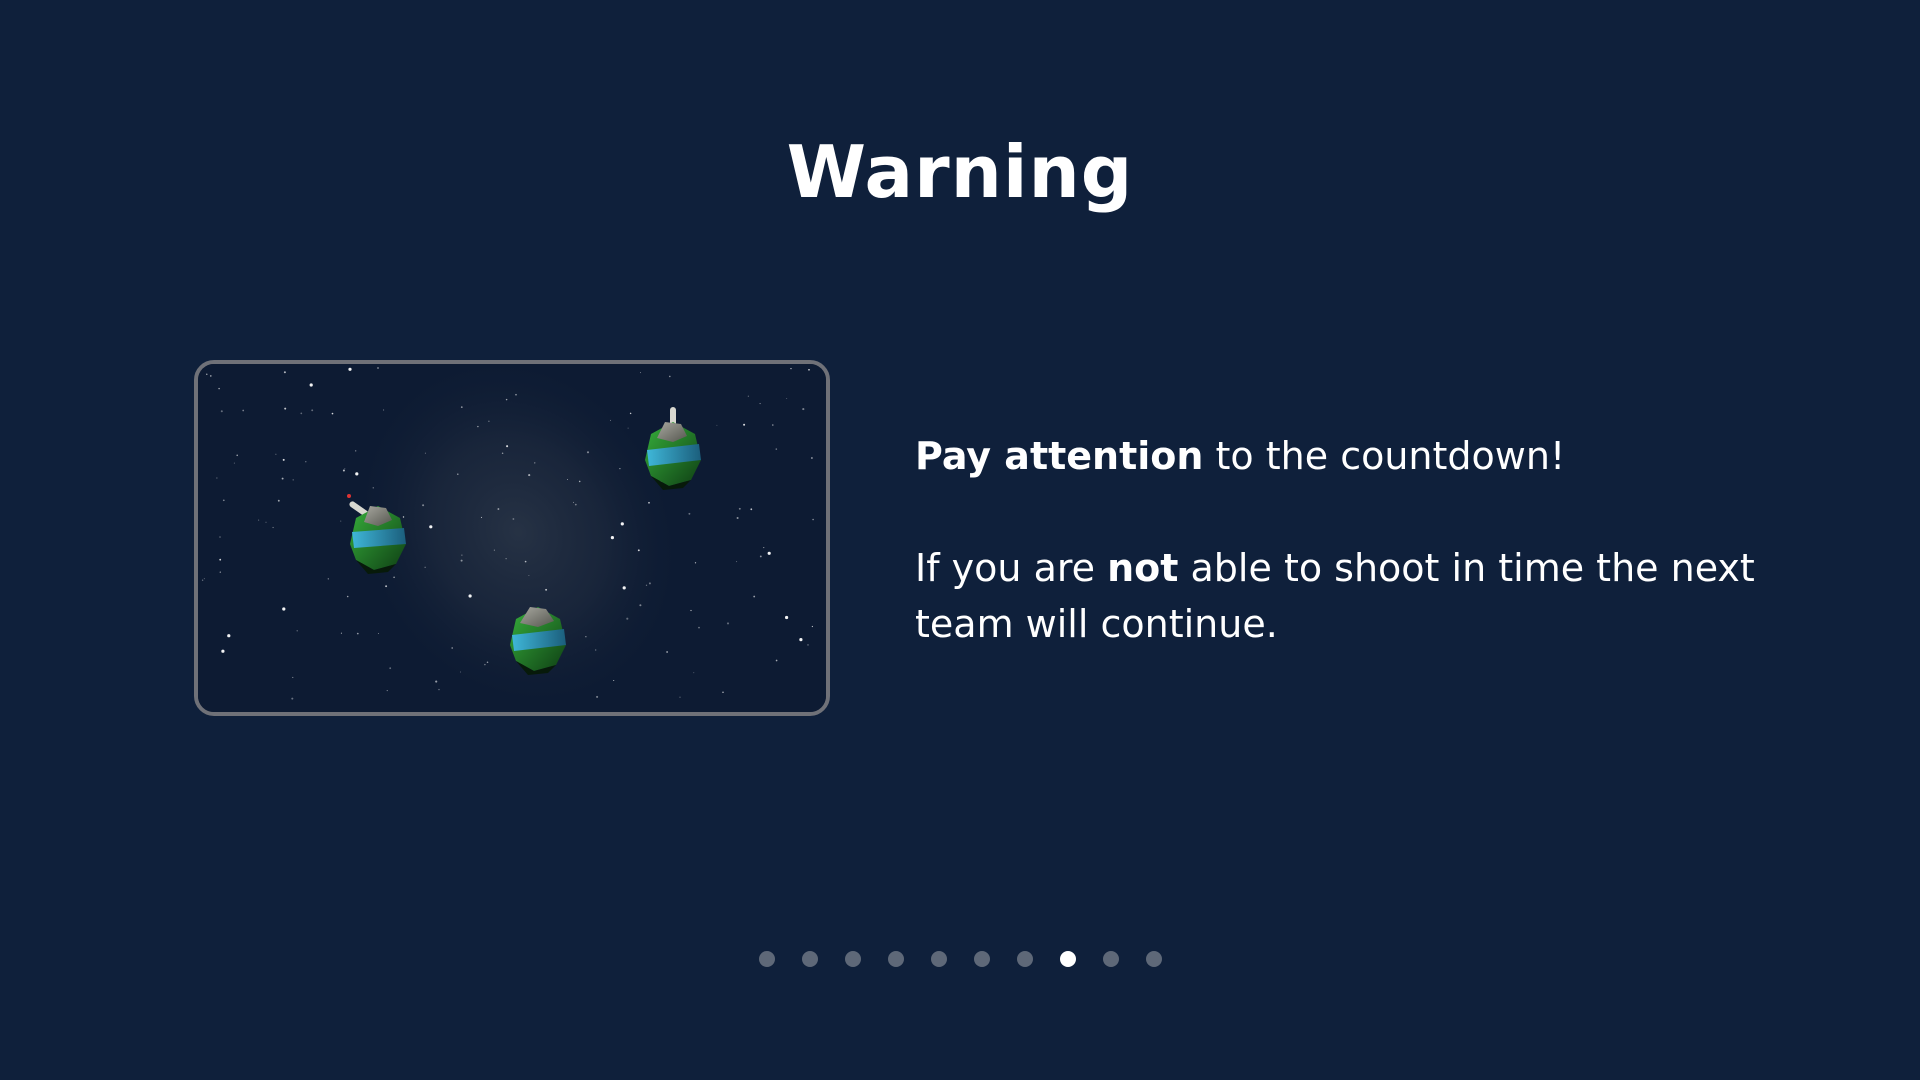  Describe the element at coordinates (1384, 456) in the screenshot. I see `countdown-hint-text: to the countdown!` at that location.